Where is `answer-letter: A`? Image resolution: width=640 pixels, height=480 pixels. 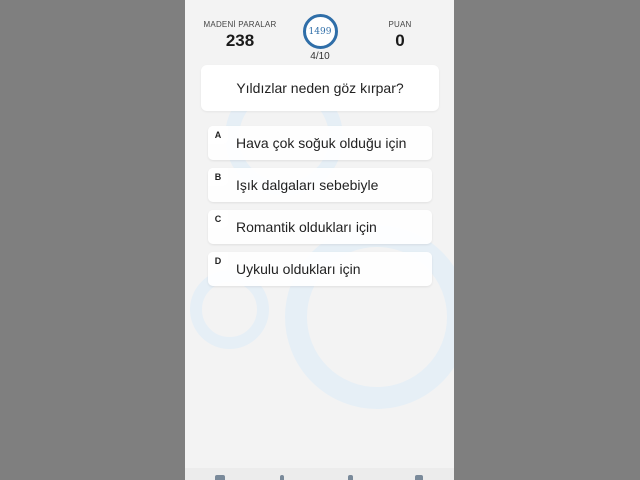
answer-letter: A is located at coordinates (218, 135).